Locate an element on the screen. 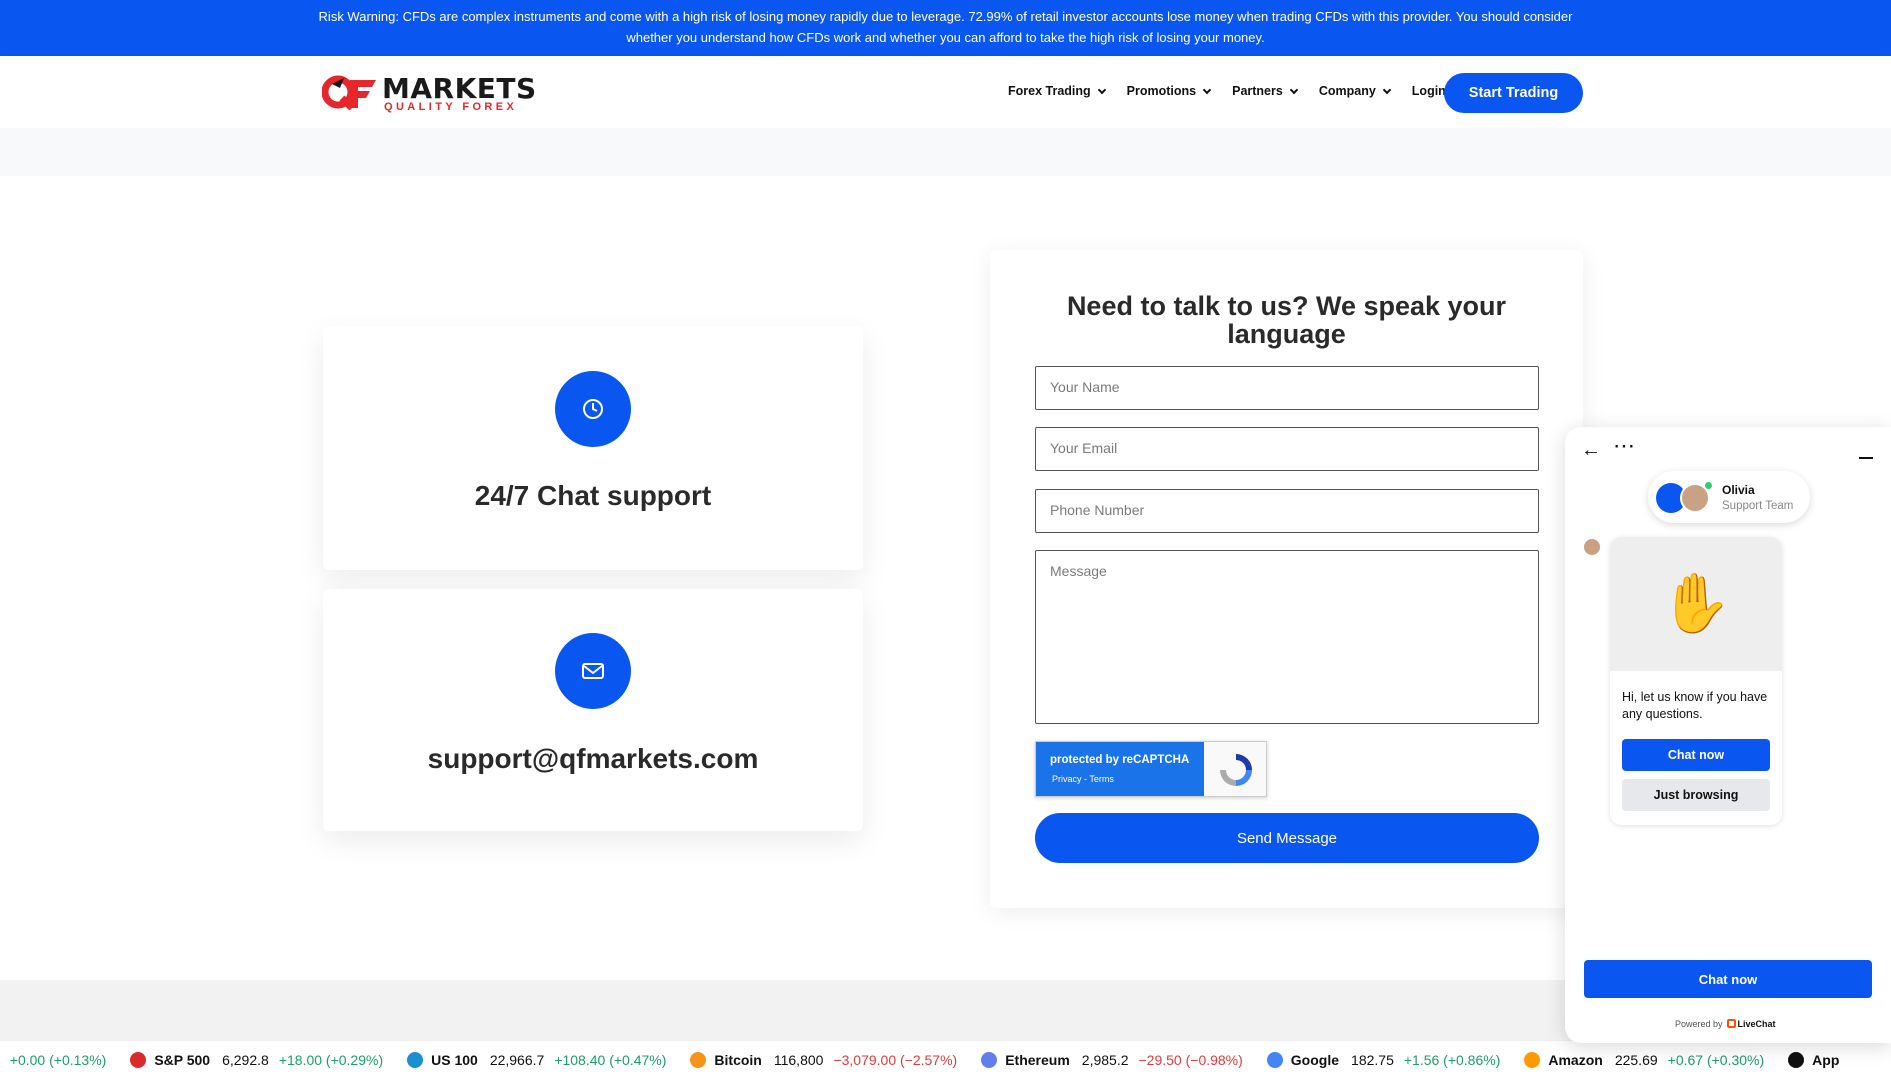  ticker-price: 2,985.2 is located at coordinates (1105, 1060).